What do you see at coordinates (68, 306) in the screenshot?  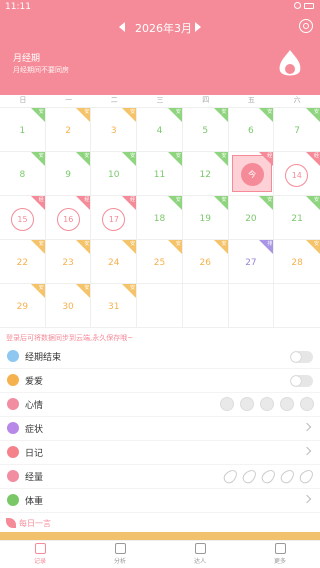 I see `calendar-day: 30 安` at bounding box center [68, 306].